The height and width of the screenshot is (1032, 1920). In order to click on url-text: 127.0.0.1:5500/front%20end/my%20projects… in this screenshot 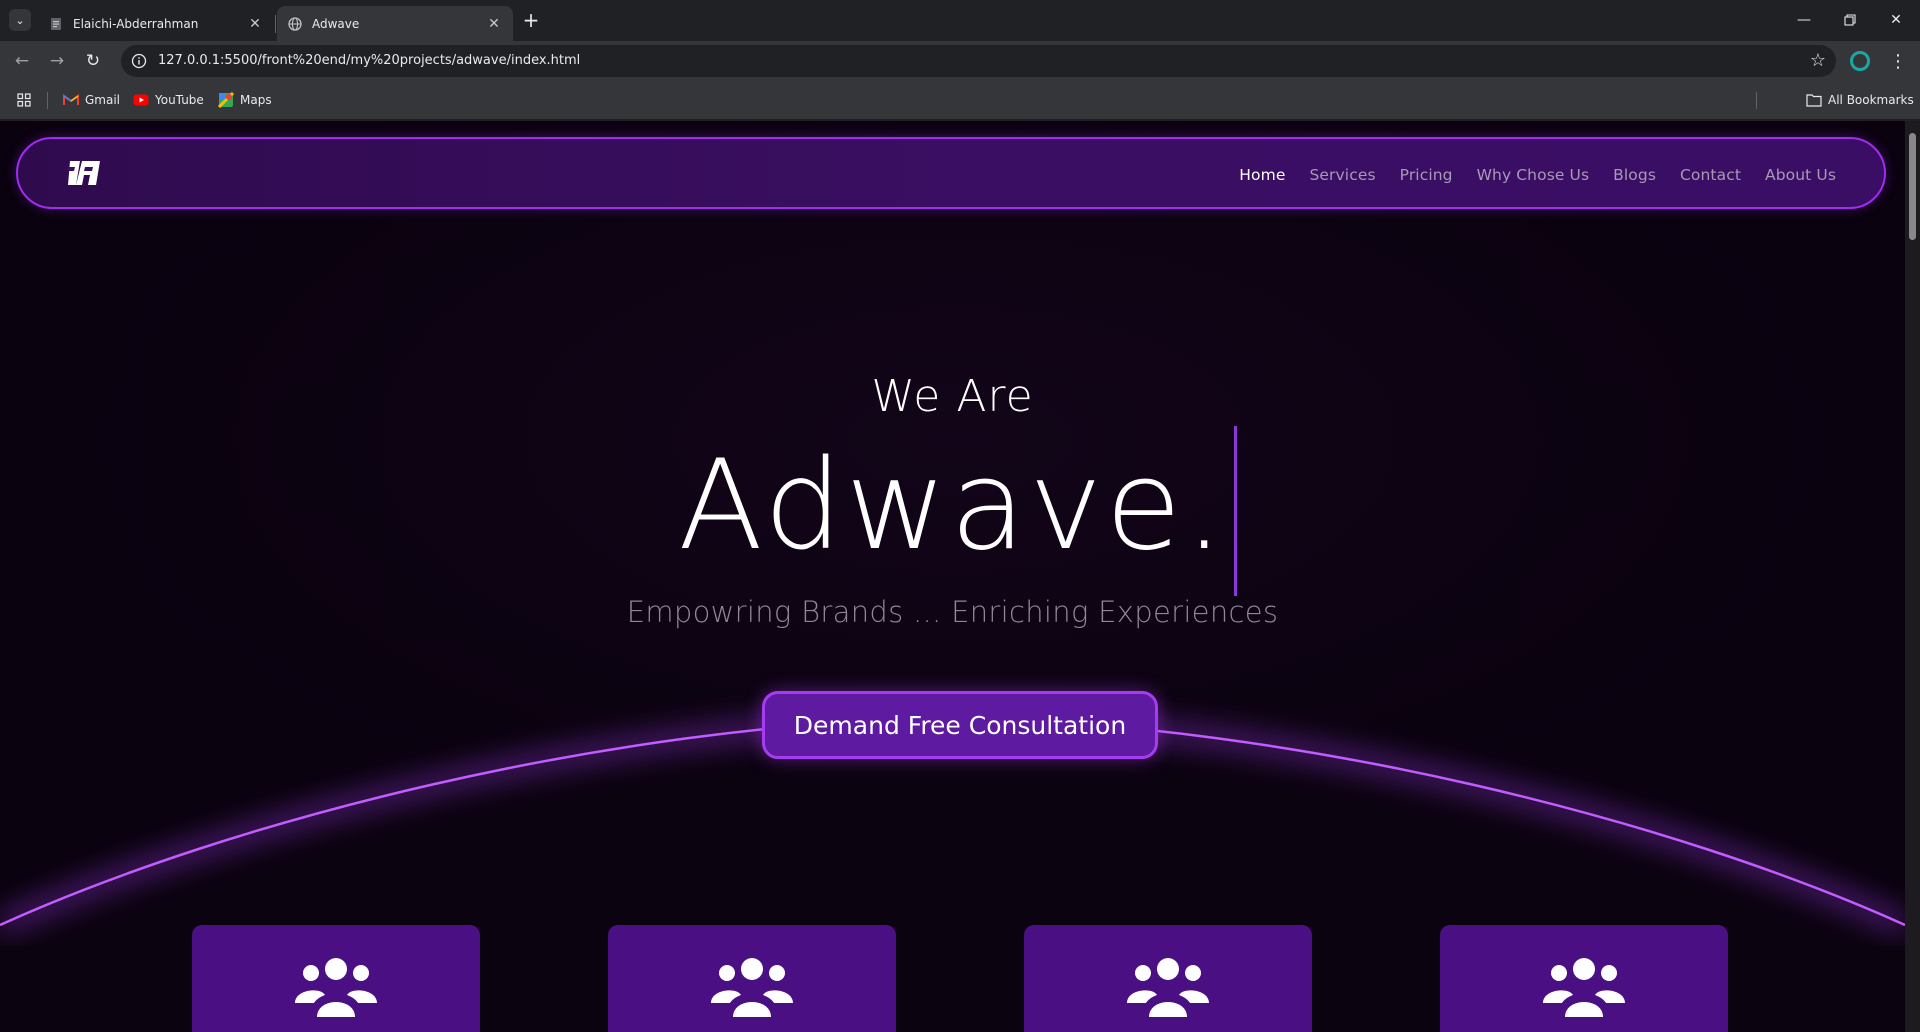, I will do `click(369, 60)`.